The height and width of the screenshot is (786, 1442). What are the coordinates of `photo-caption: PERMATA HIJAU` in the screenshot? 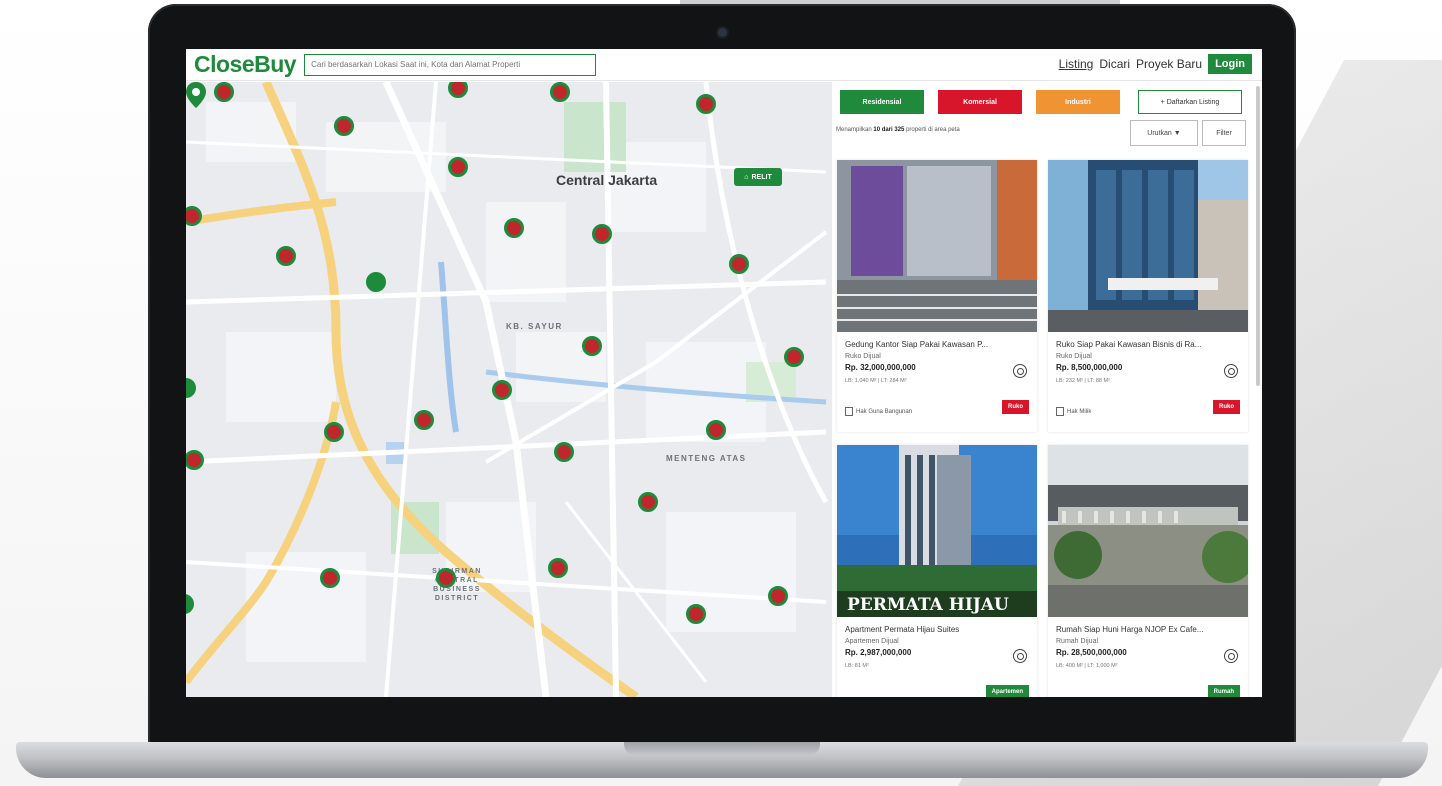 It's located at (928, 605).